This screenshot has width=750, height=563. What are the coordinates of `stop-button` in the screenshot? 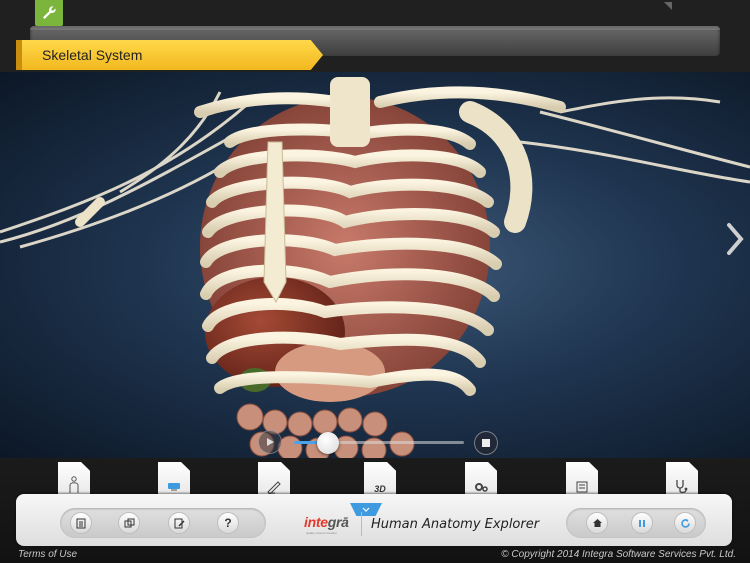 It's located at (486, 443).